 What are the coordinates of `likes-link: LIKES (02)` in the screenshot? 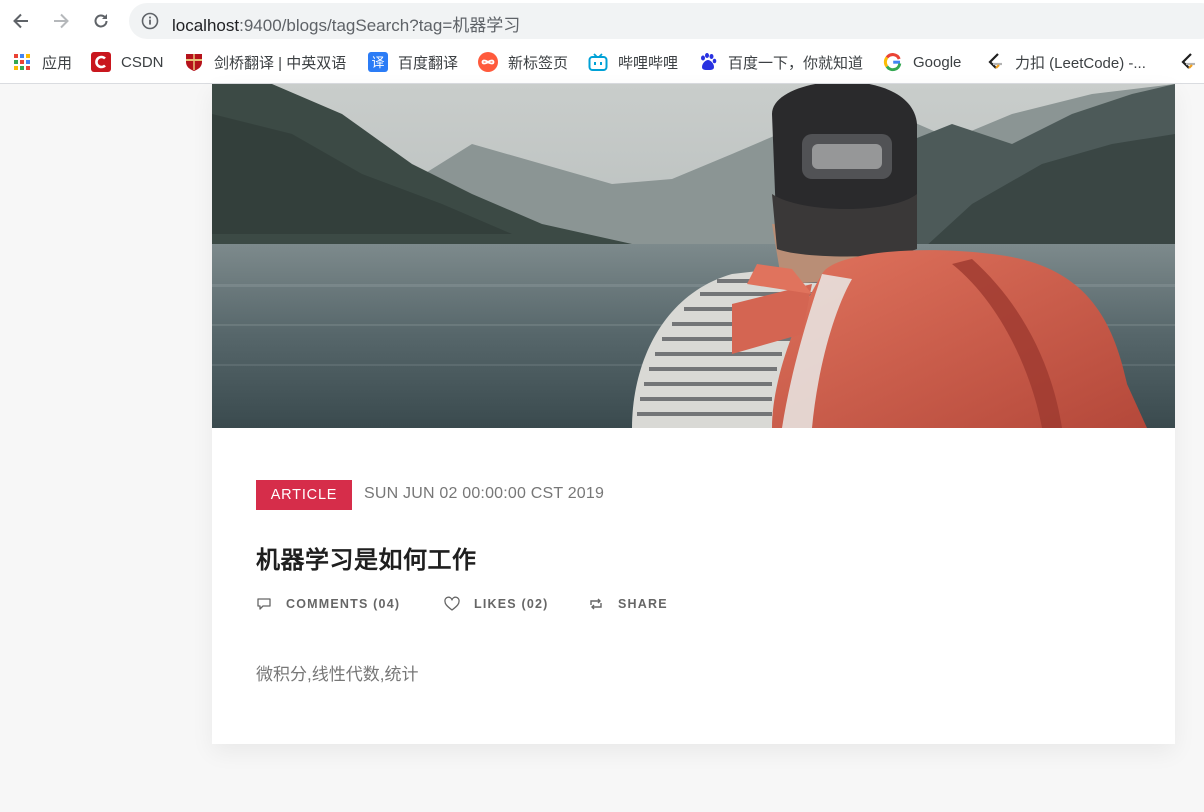 It's located at (496, 604).